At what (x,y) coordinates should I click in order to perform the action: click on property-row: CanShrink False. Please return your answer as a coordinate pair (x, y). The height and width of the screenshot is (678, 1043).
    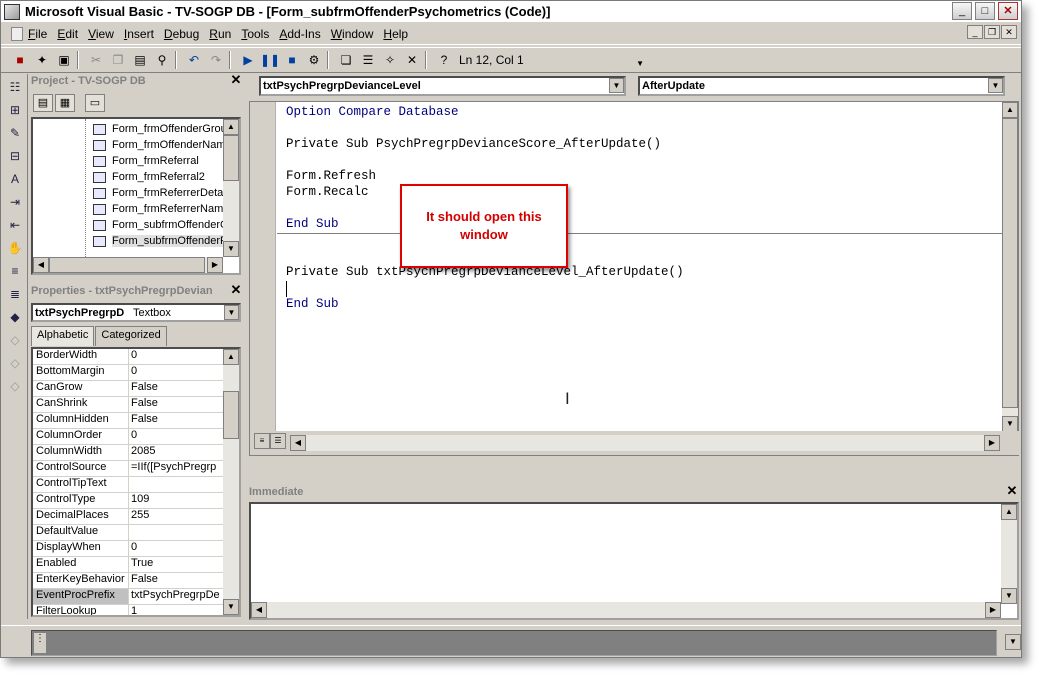
    Looking at the image, I should click on (128, 405).